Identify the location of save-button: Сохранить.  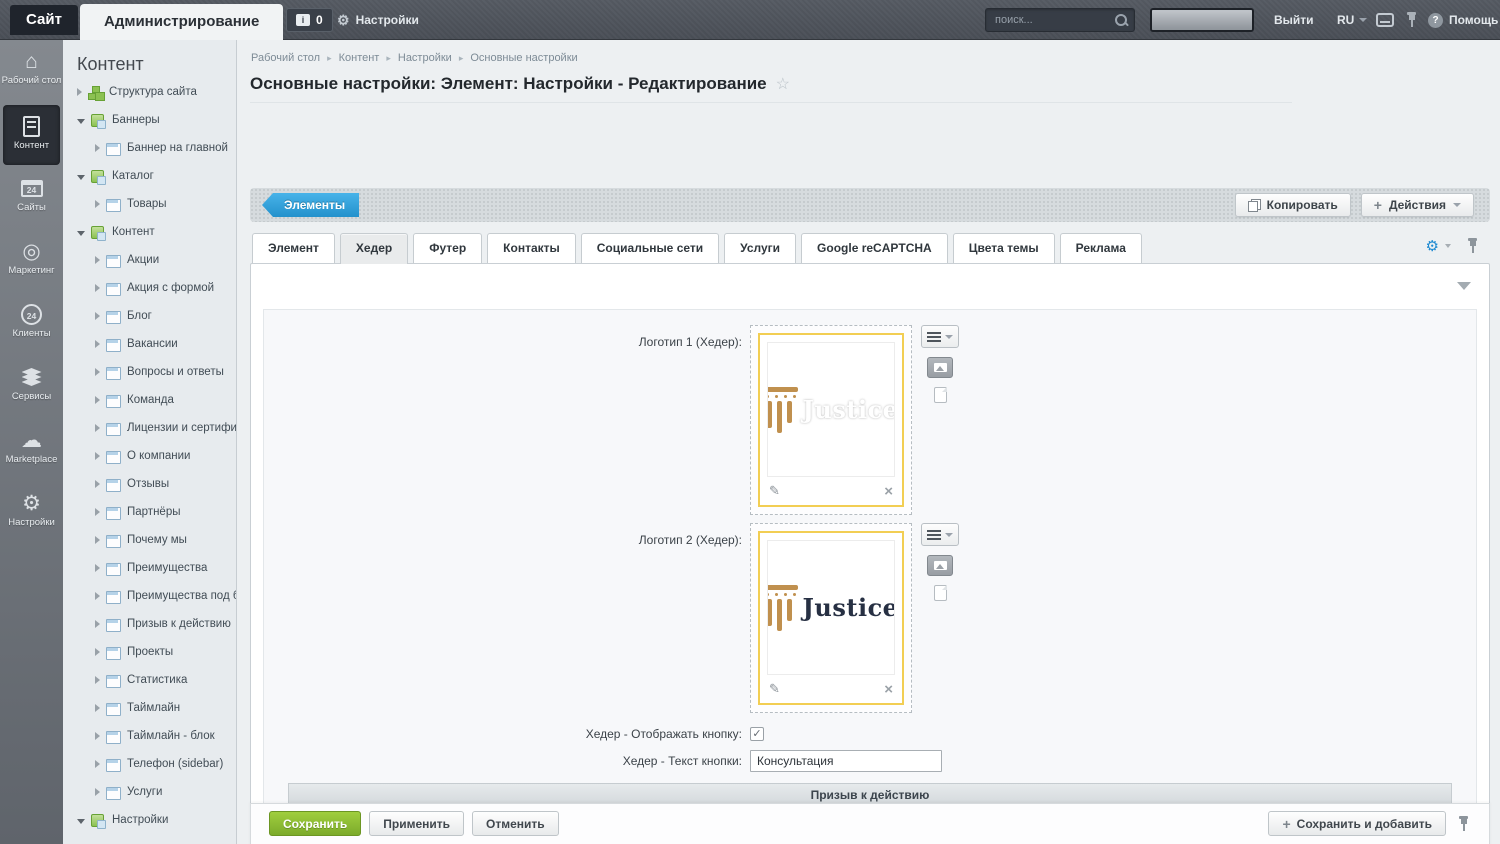
(315, 823).